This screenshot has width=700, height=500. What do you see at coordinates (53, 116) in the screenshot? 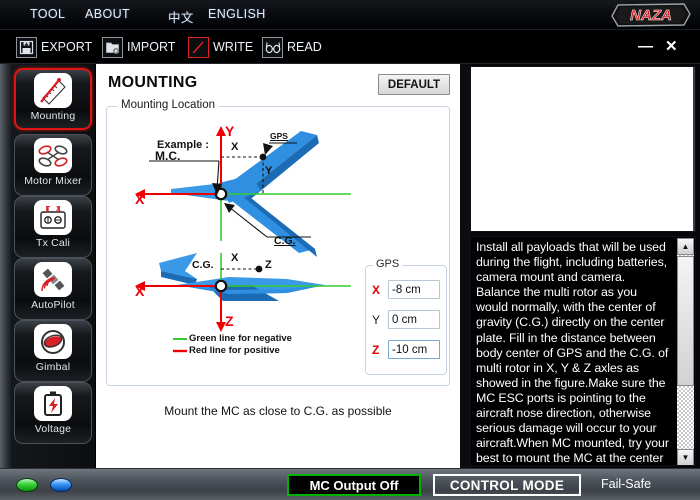
I see `sidebar-item-mounting-label: Mounting` at bounding box center [53, 116].